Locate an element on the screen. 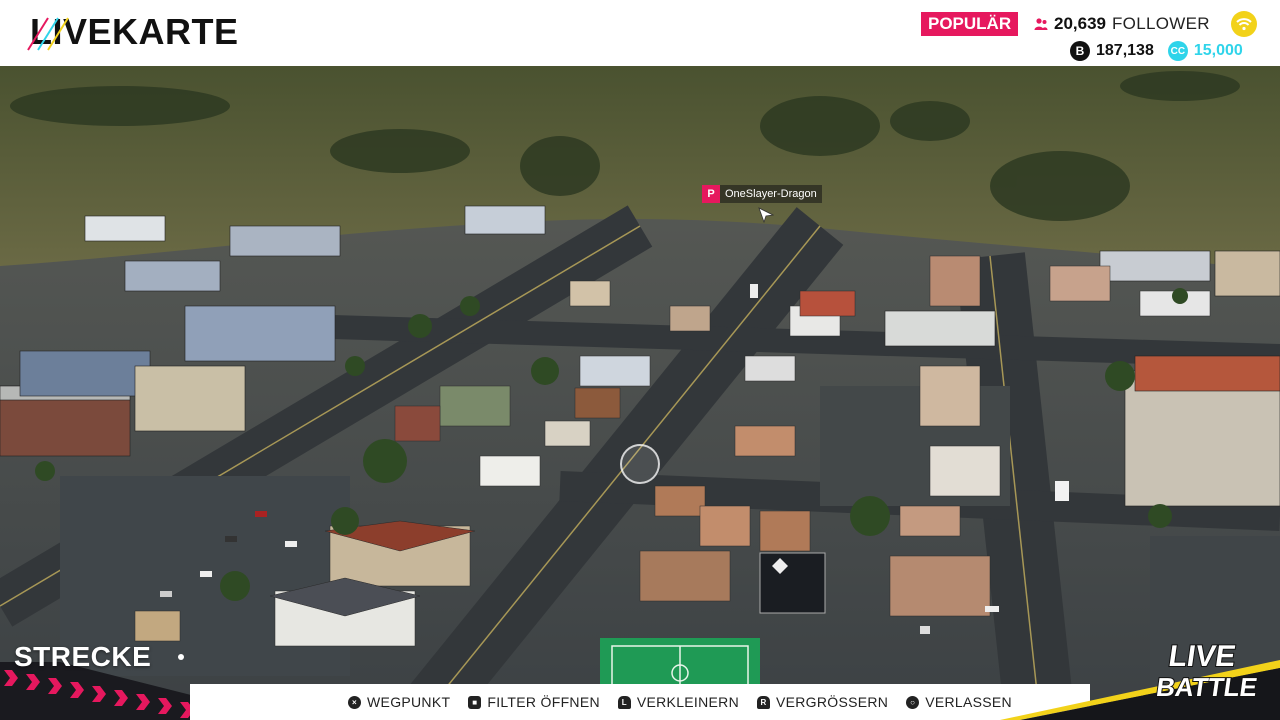  control-zoom-out: L VERKLEINERN is located at coordinates (678, 702).